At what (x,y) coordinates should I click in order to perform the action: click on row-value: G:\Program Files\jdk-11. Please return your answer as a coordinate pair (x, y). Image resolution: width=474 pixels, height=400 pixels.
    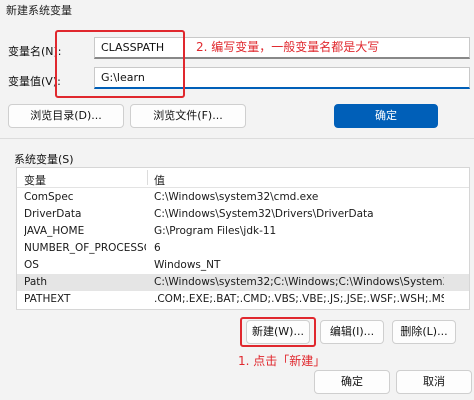
    Looking at the image, I should click on (215, 231).